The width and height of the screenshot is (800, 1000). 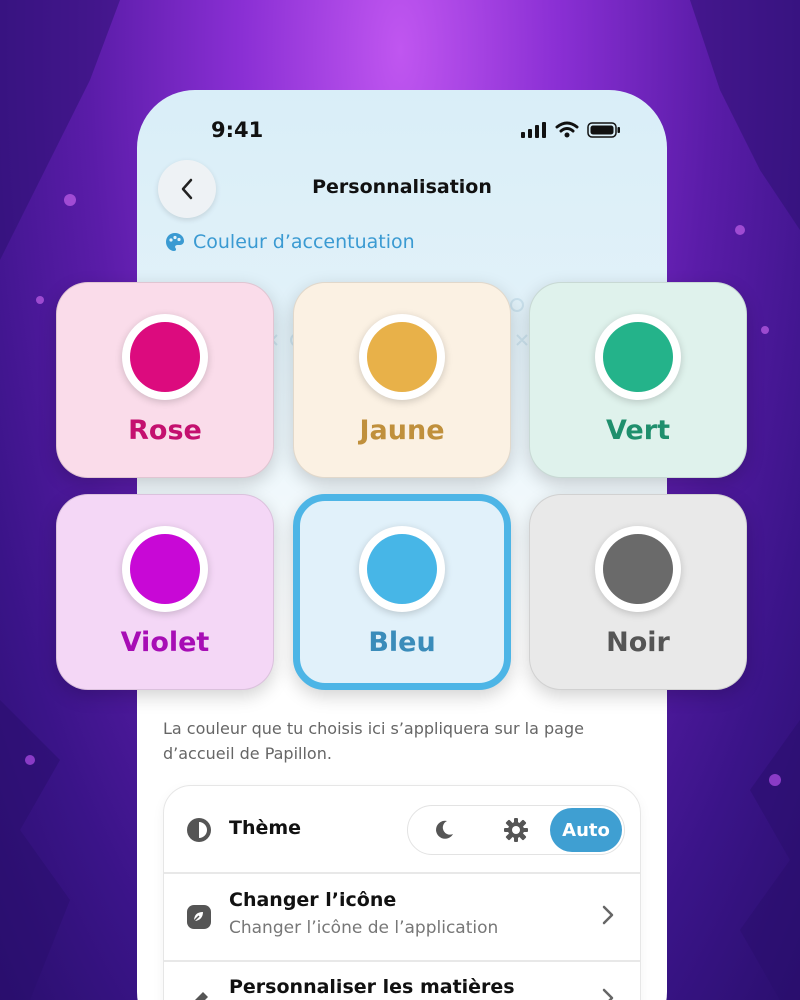 I want to click on customize-subjects-row: Personnaliser les matières, so click(x=402, y=981).